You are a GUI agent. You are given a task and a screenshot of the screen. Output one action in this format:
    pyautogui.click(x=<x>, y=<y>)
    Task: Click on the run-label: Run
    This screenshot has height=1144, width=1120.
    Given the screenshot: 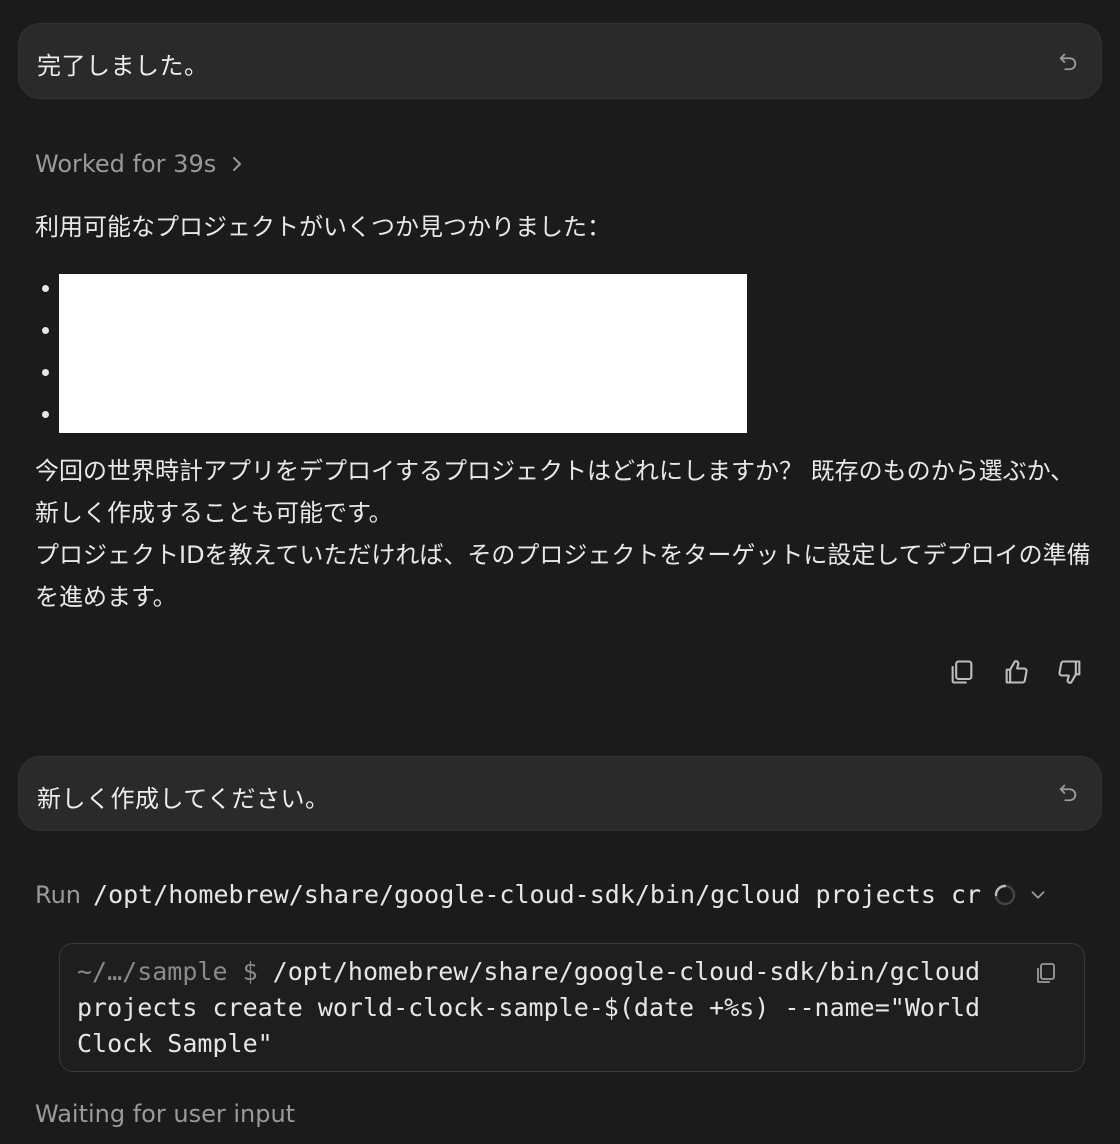 What is the action you would take?
    pyautogui.click(x=58, y=894)
    